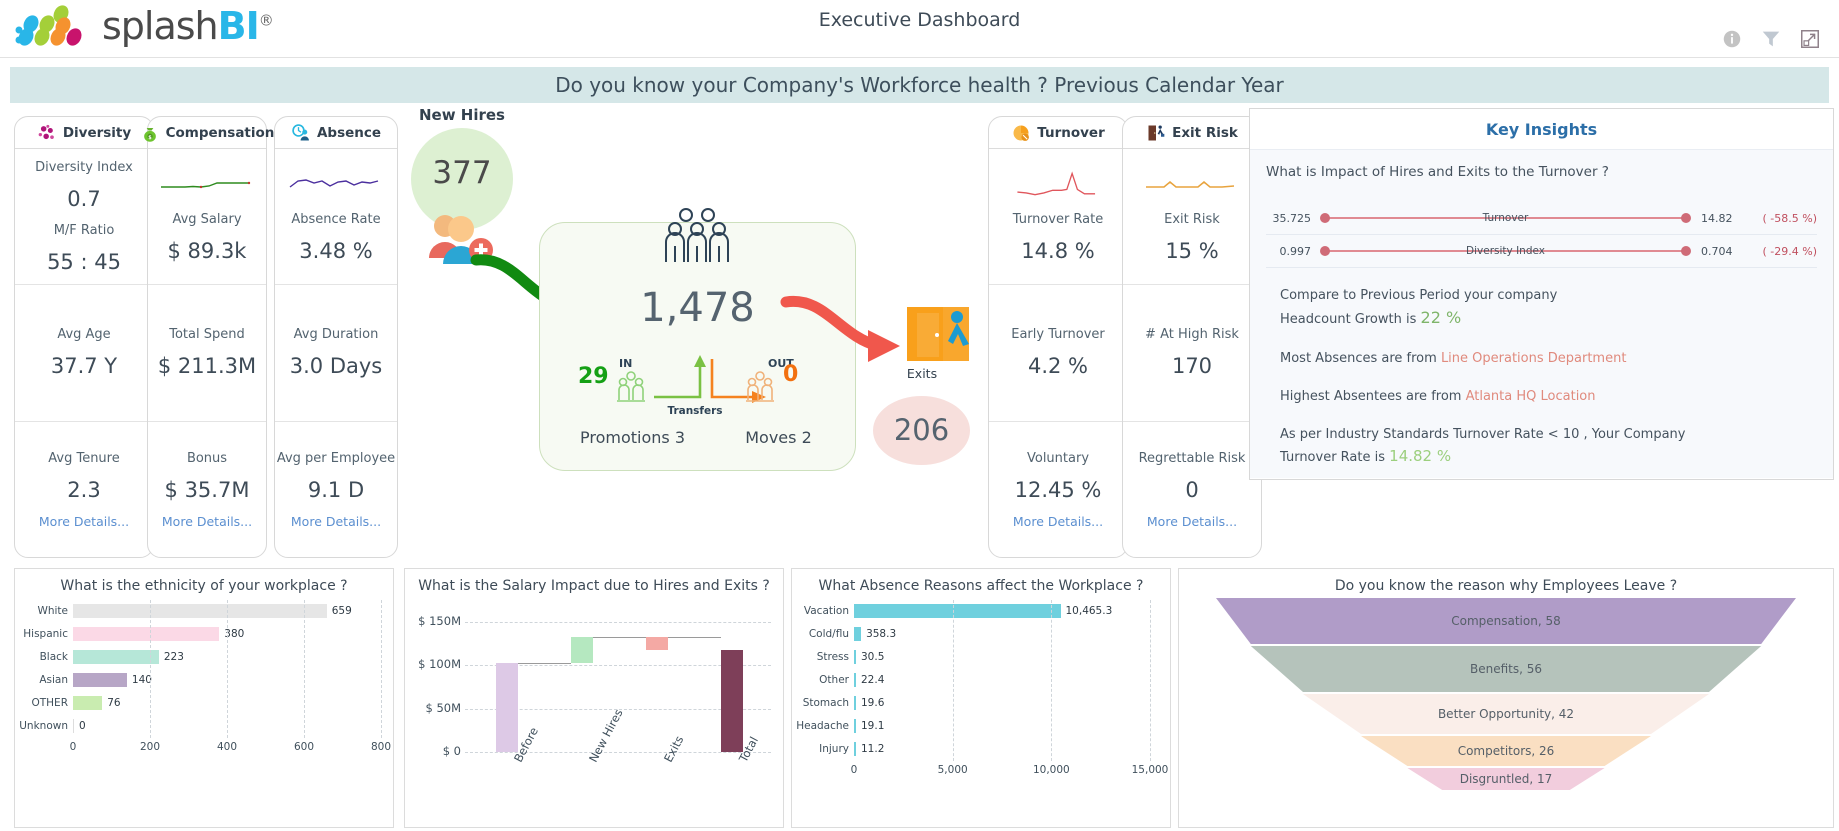  Describe the element at coordinates (1058, 220) in the screenshot. I see `kpi-label: Turnover Rate` at that location.